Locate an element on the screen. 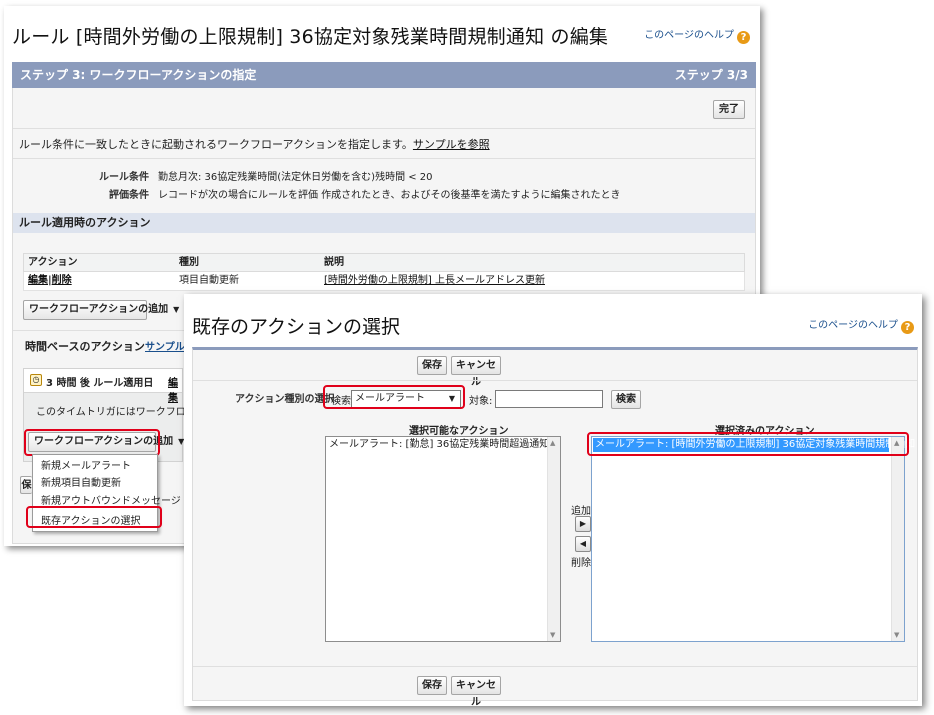 The image size is (934, 715). page-title: ルール [時間外労働の上限規制] 36協定対象残業時間規制通知 の編集 is located at coordinates (310, 37).